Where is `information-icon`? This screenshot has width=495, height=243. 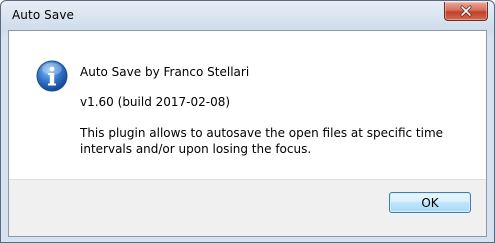
information-icon is located at coordinates (52, 76).